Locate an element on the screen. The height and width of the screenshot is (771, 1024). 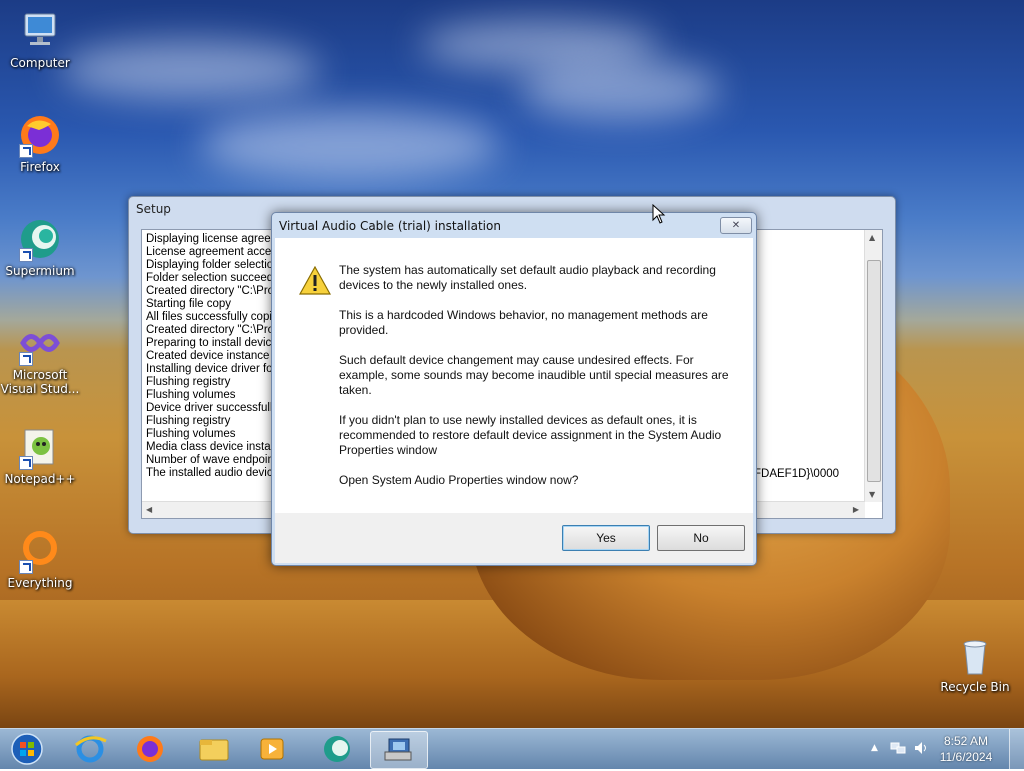
start-button is located at coordinates (27, 749).